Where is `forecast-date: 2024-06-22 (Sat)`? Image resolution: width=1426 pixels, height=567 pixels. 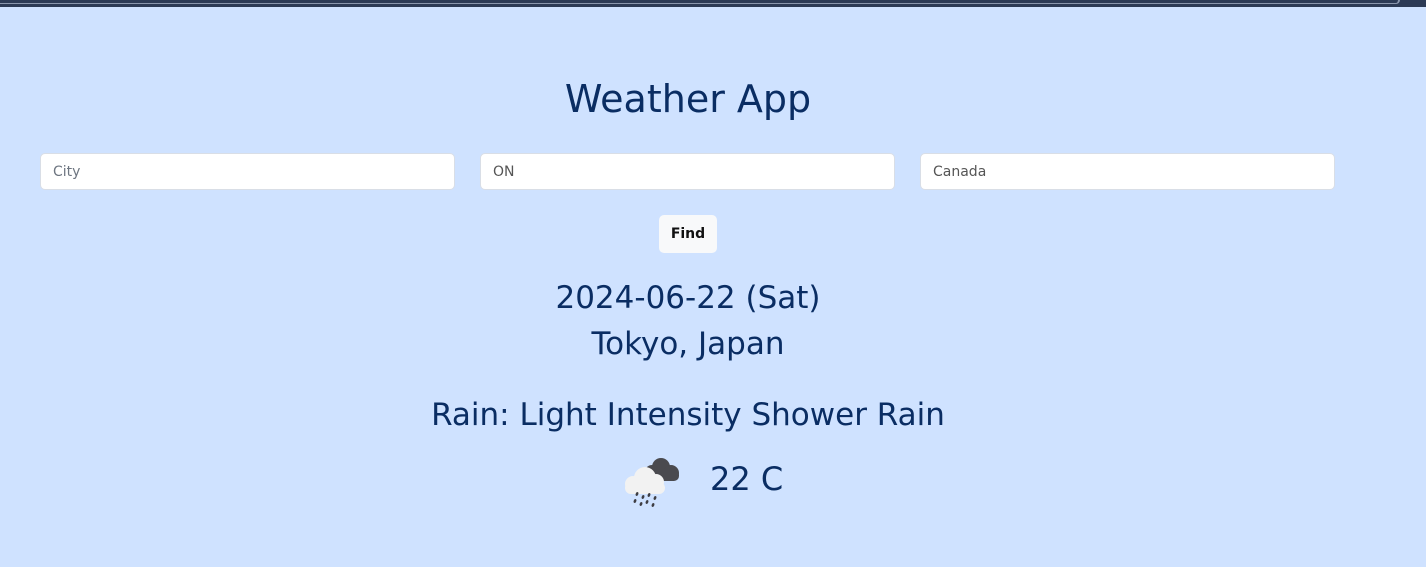
forecast-date: 2024-06-22 (Sat) is located at coordinates (688, 298).